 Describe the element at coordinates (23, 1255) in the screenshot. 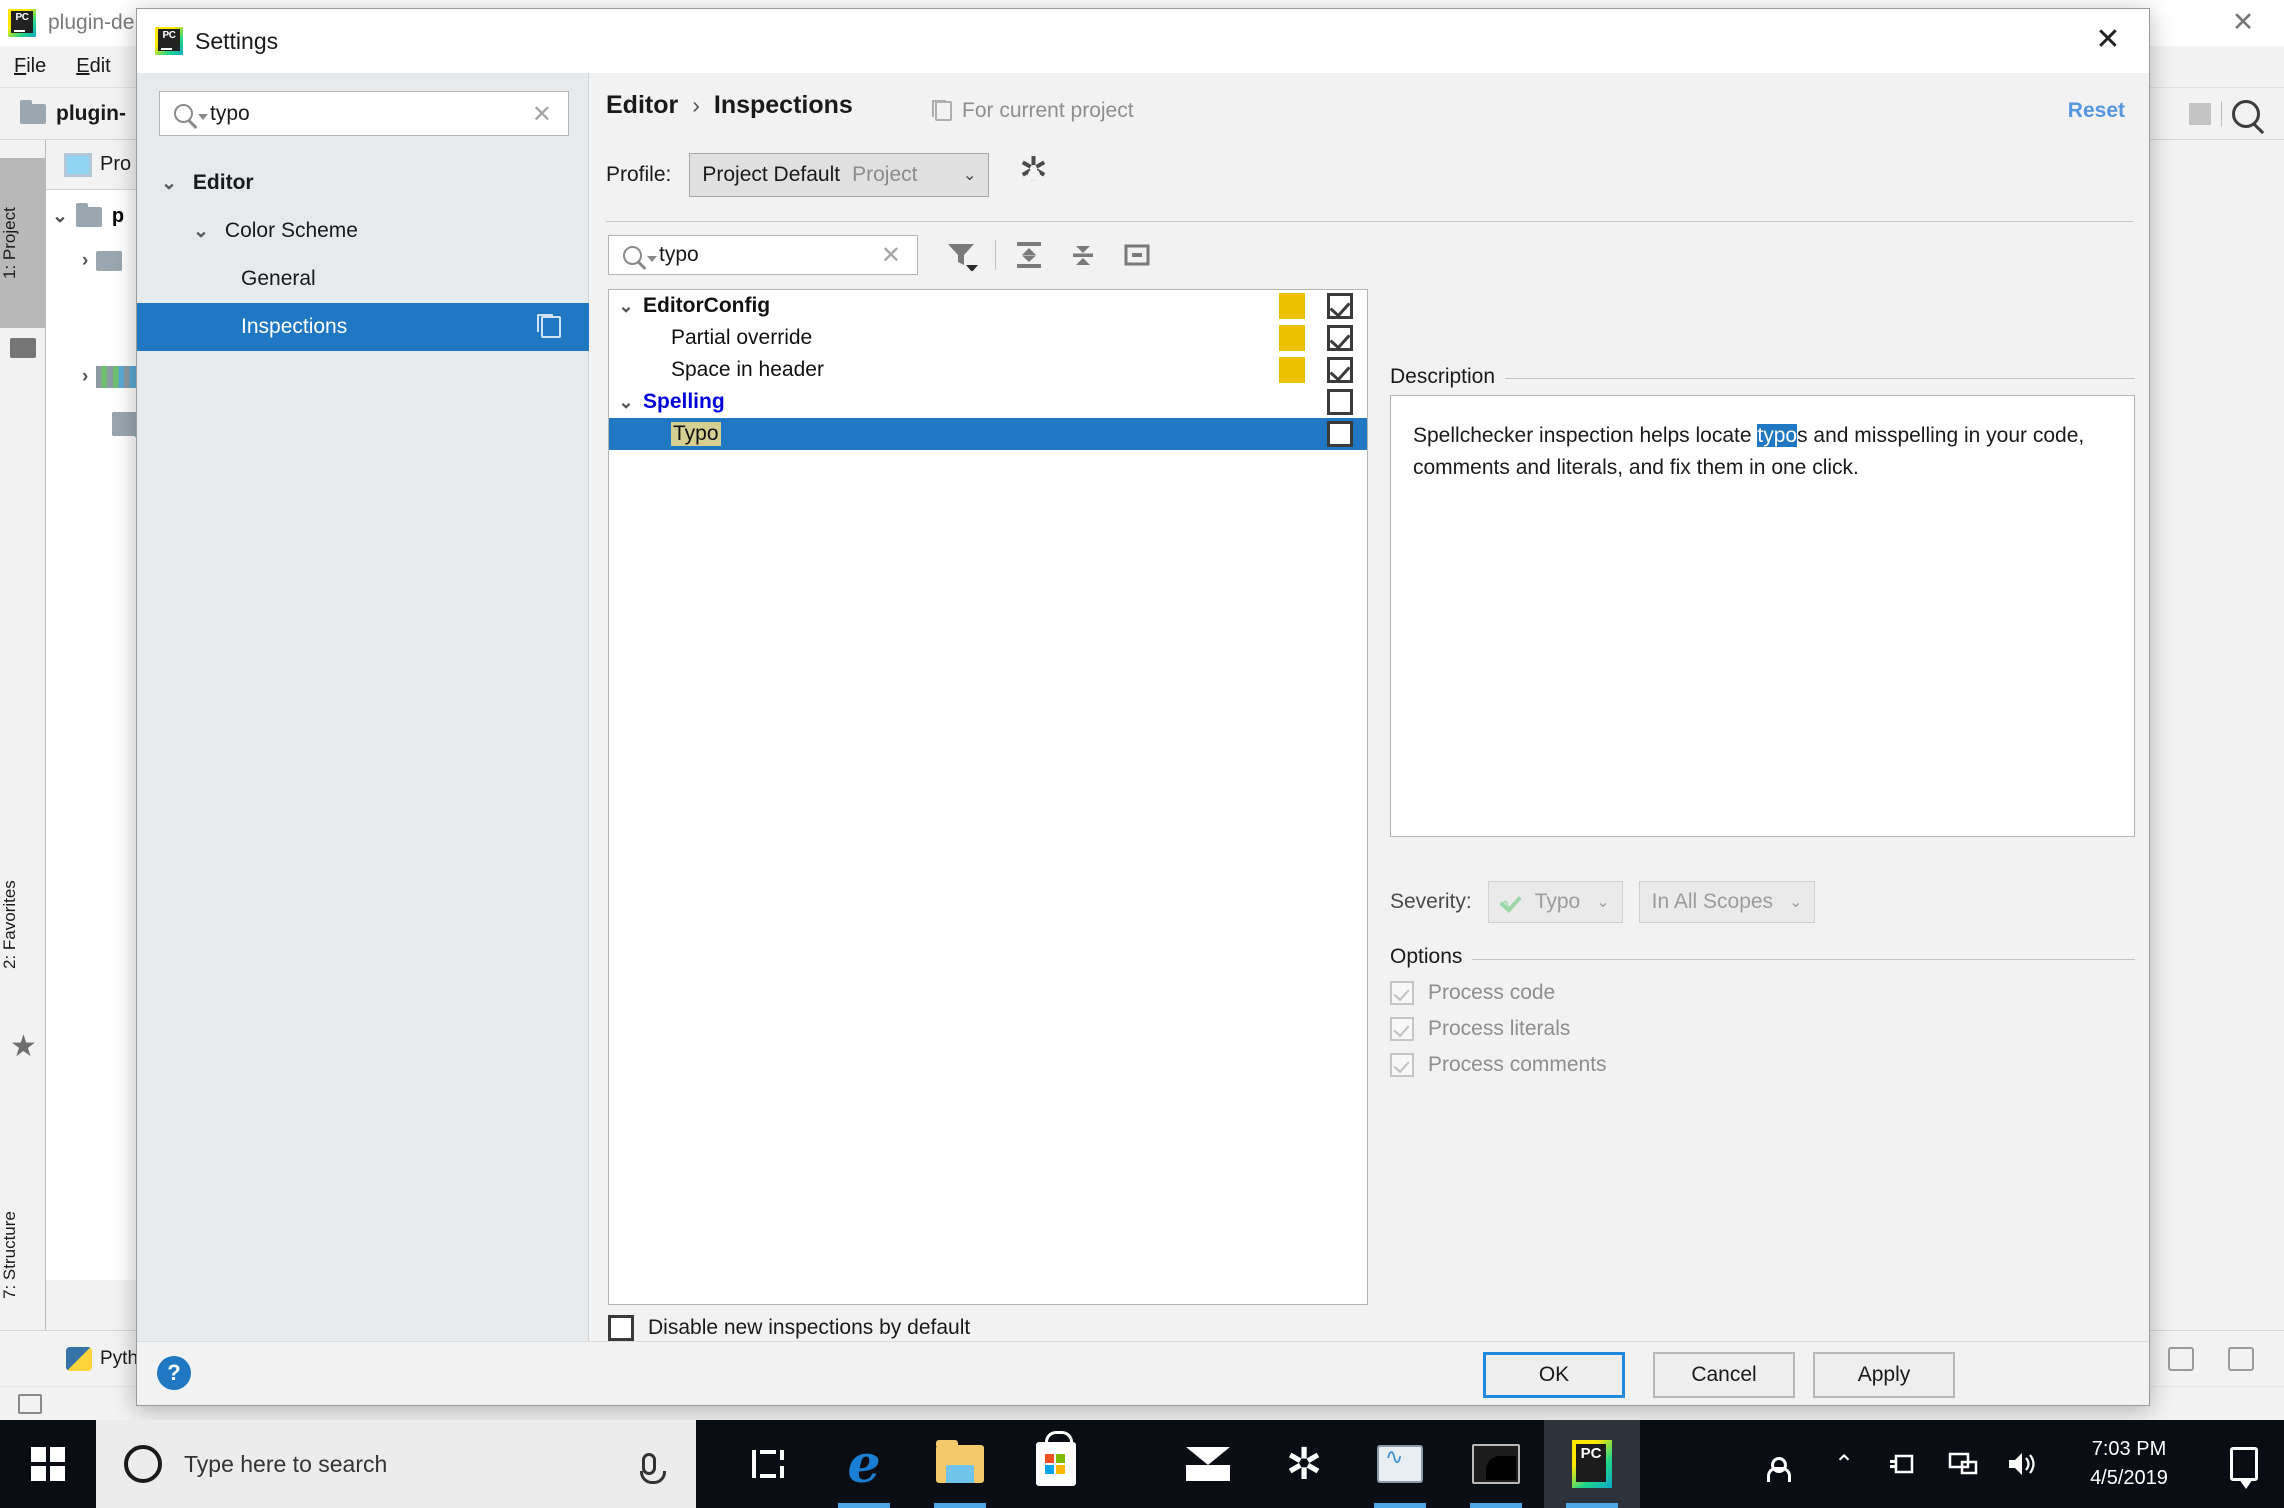

I see `sidebar-item-structure: 7: Structure` at that location.